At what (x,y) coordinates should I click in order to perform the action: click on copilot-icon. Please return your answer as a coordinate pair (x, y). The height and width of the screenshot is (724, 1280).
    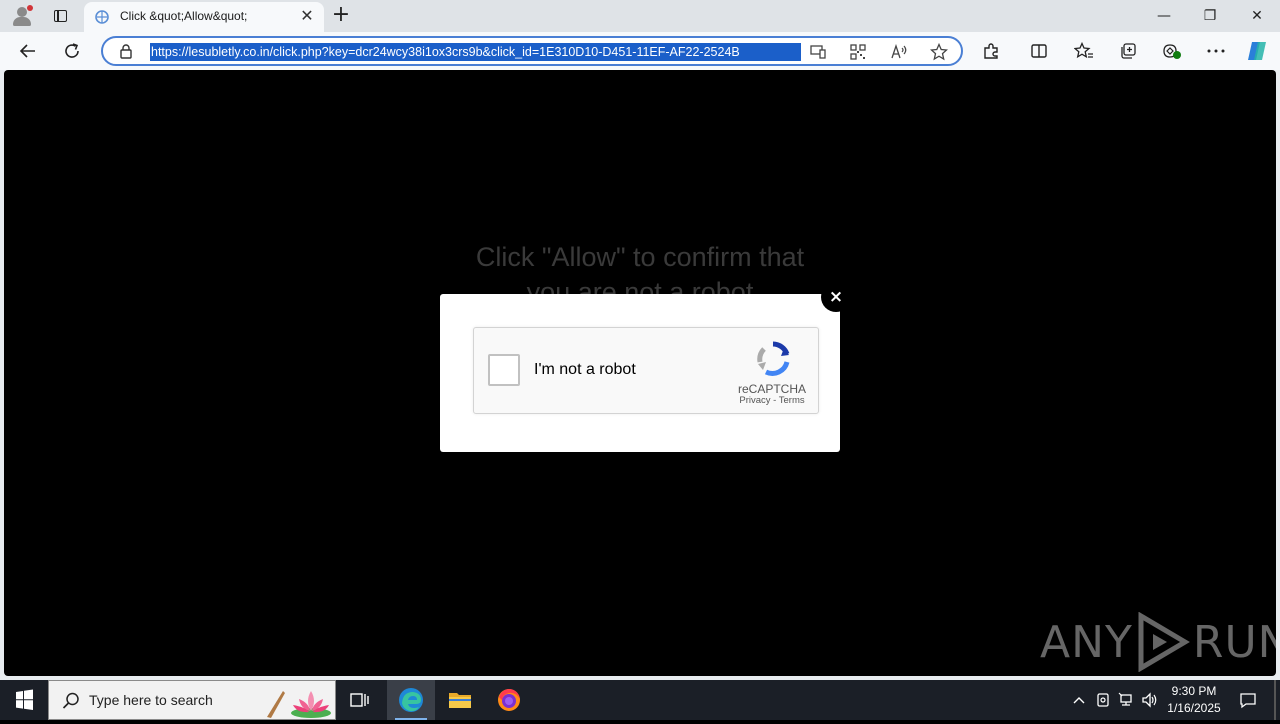
    Looking at the image, I should click on (1257, 51).